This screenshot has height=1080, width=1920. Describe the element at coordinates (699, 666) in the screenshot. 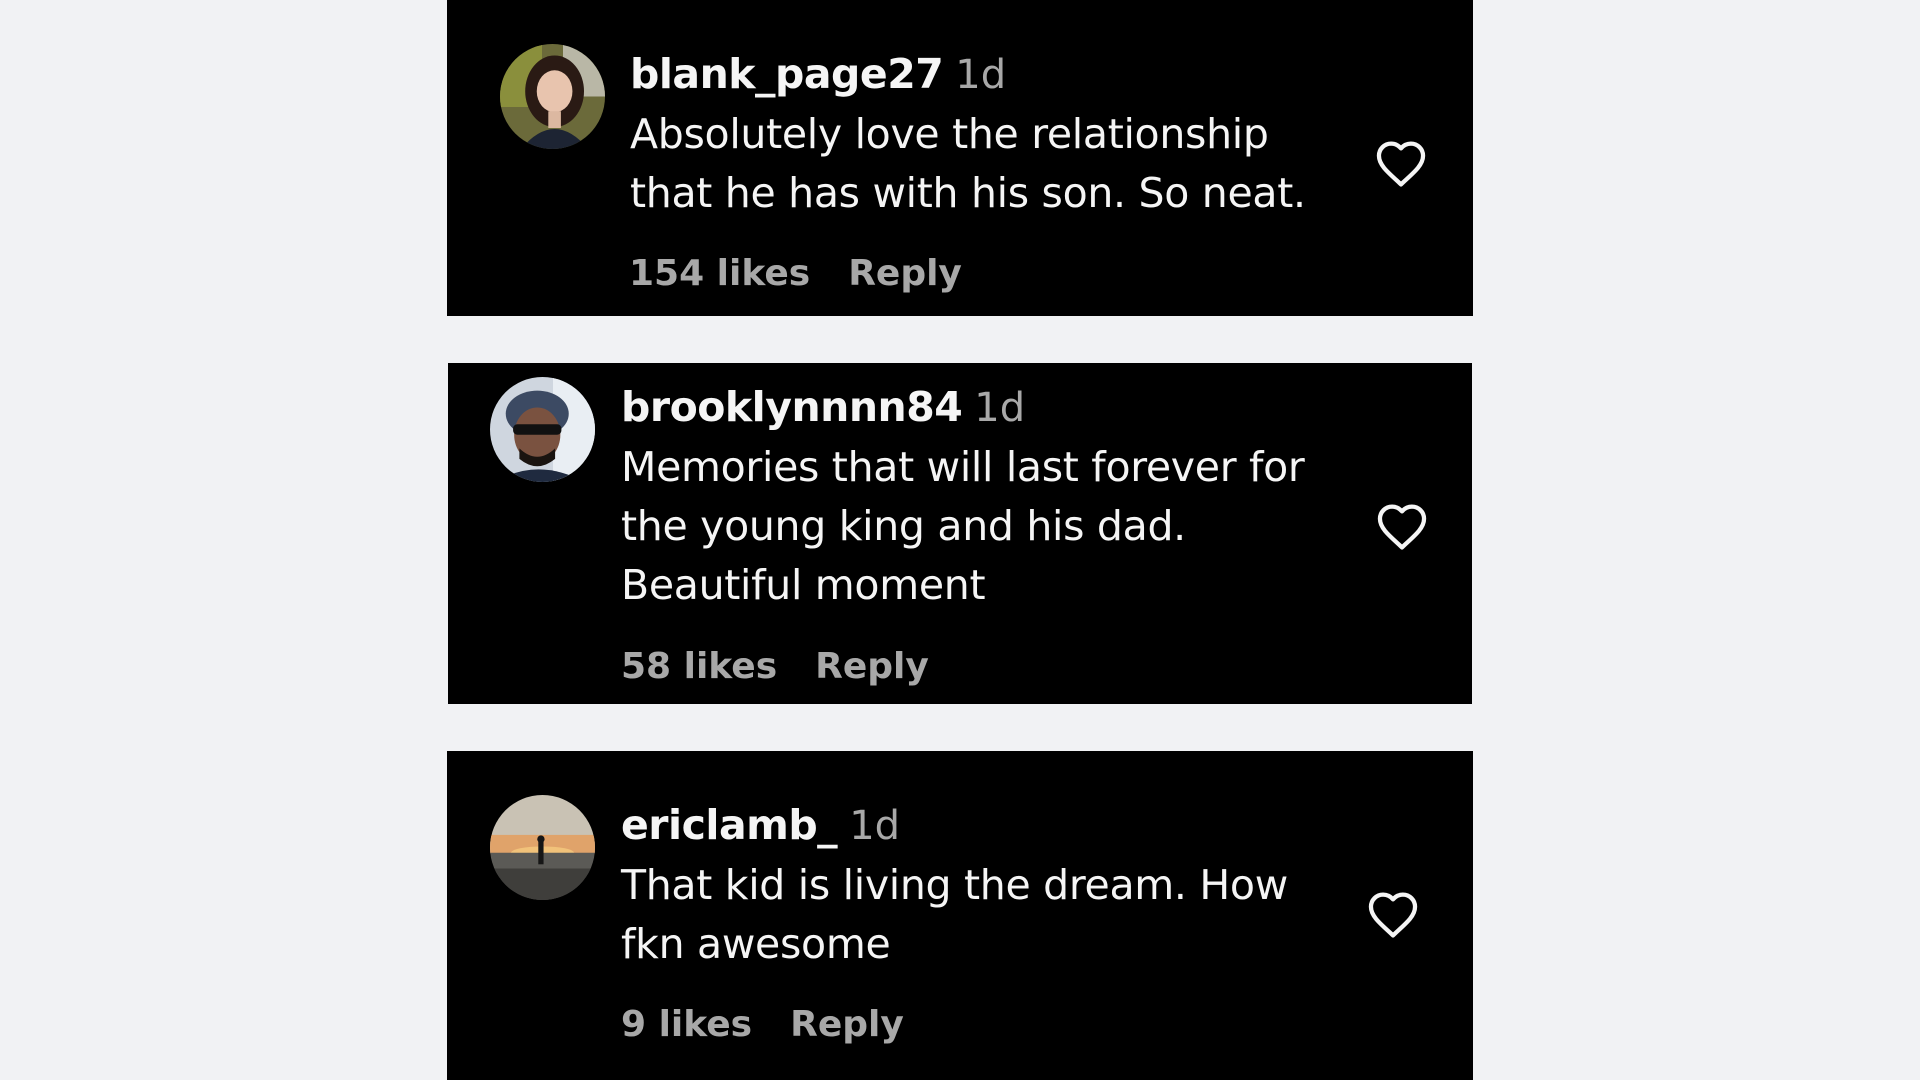

I see `likes-count: 58 likes` at that location.